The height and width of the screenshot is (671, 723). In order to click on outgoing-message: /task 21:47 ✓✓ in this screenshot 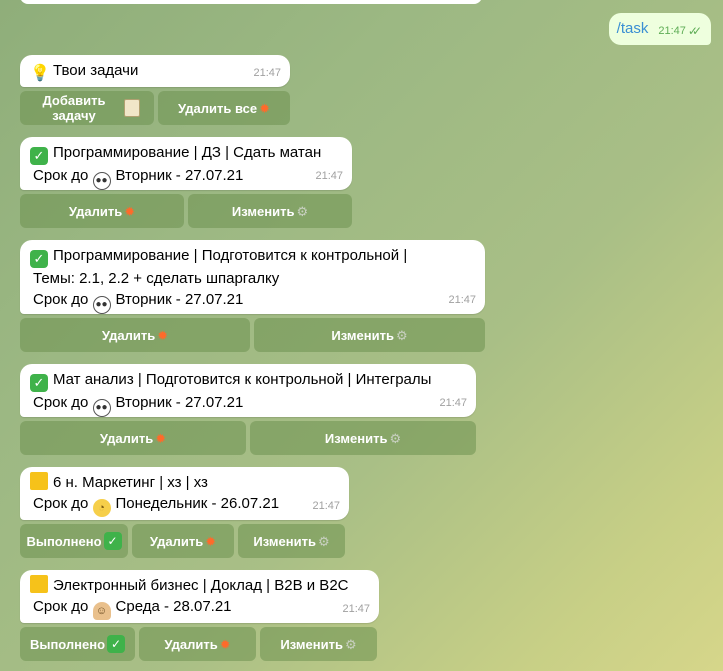, I will do `click(659, 29)`.